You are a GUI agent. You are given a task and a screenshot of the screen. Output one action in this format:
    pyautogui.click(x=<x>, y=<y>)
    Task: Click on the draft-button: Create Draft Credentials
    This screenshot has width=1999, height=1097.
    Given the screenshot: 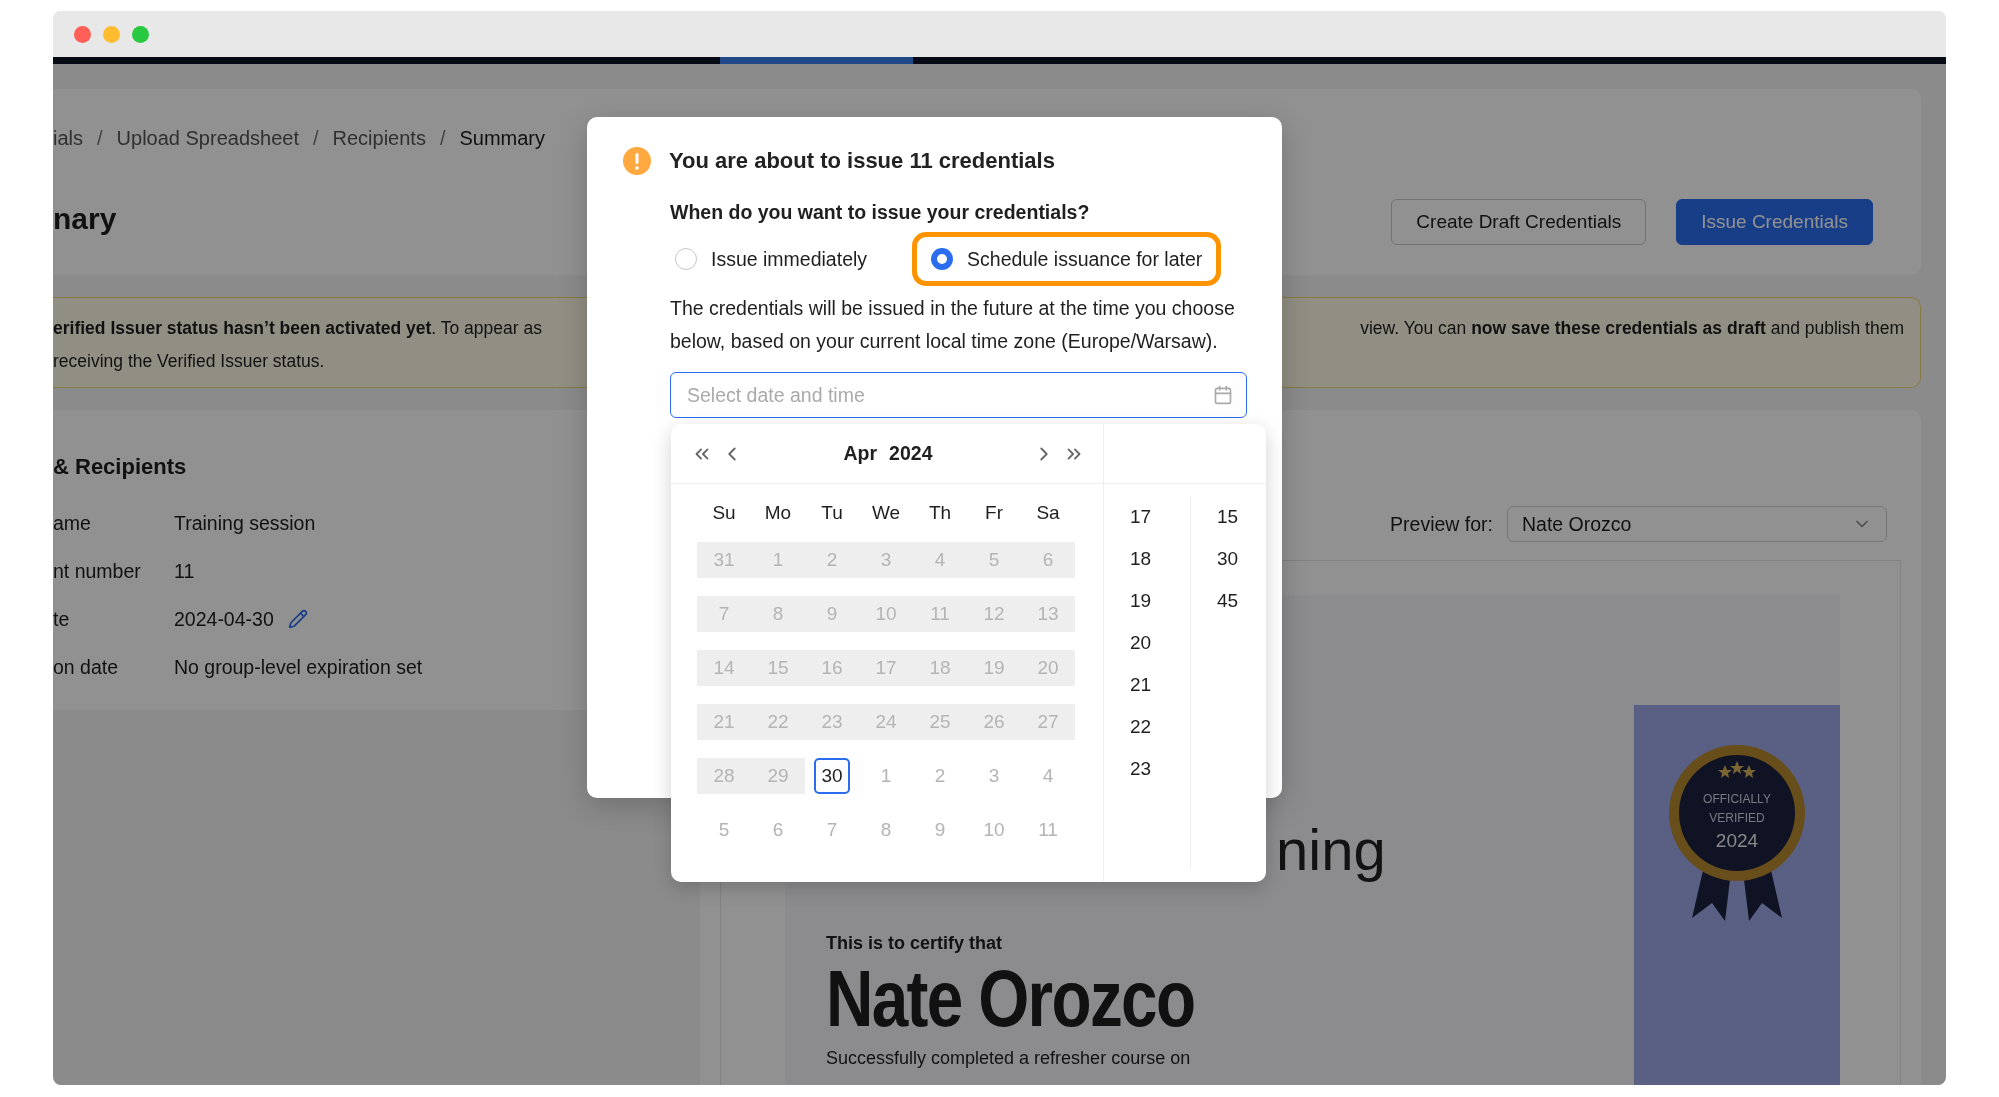 What is the action you would take?
    pyautogui.click(x=1519, y=222)
    